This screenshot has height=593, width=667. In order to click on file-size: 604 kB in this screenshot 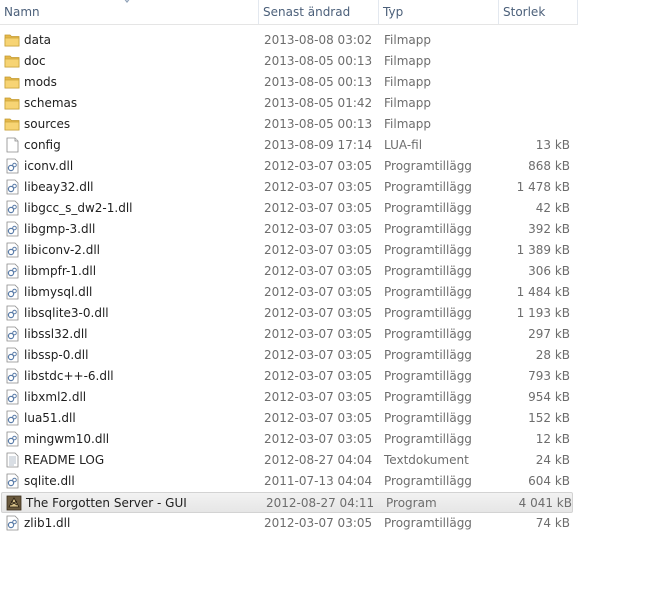, I will do `click(549, 481)`.